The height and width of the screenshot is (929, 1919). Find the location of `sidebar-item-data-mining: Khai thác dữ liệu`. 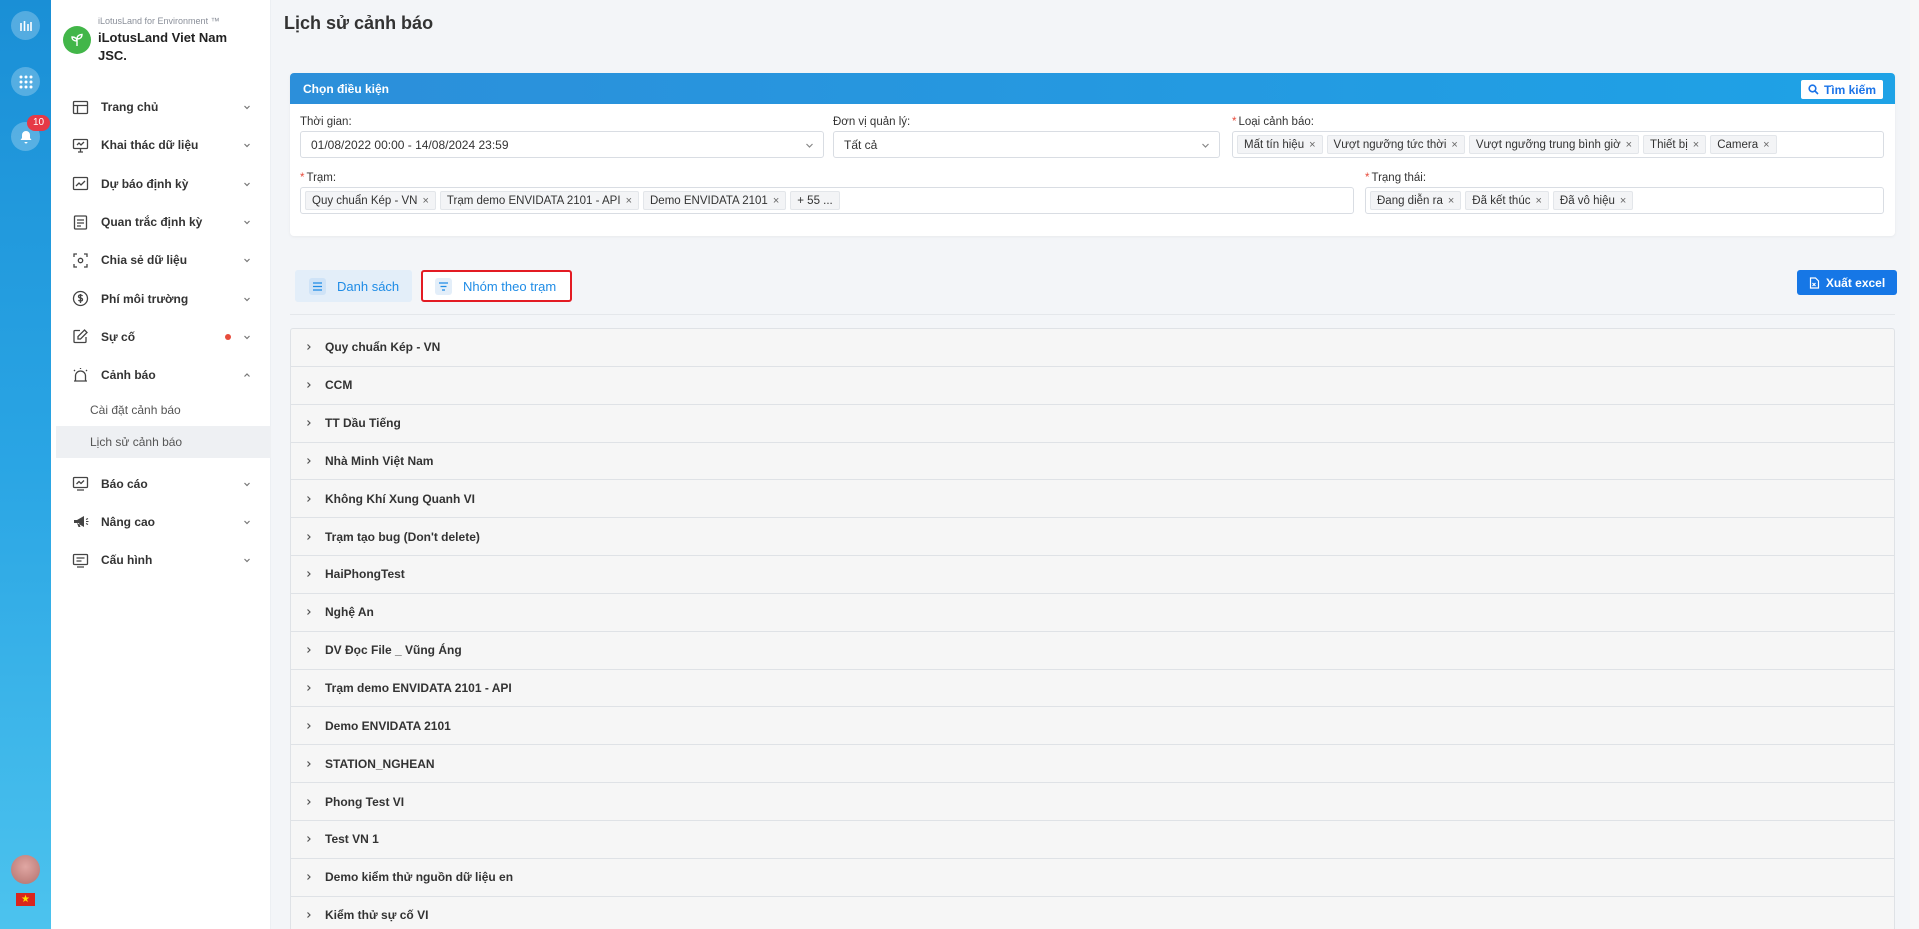

sidebar-item-data-mining: Khai thác dữ liệu is located at coordinates (161, 145).